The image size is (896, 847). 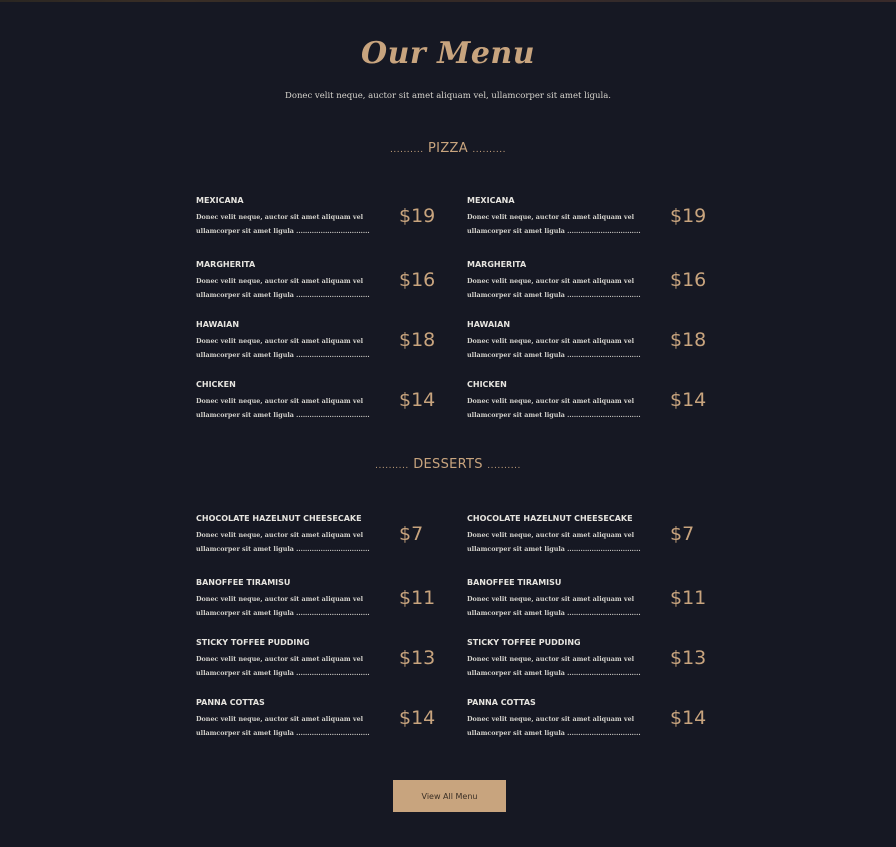 I want to click on view-all-menu-button: View All Menu, so click(x=449, y=796).